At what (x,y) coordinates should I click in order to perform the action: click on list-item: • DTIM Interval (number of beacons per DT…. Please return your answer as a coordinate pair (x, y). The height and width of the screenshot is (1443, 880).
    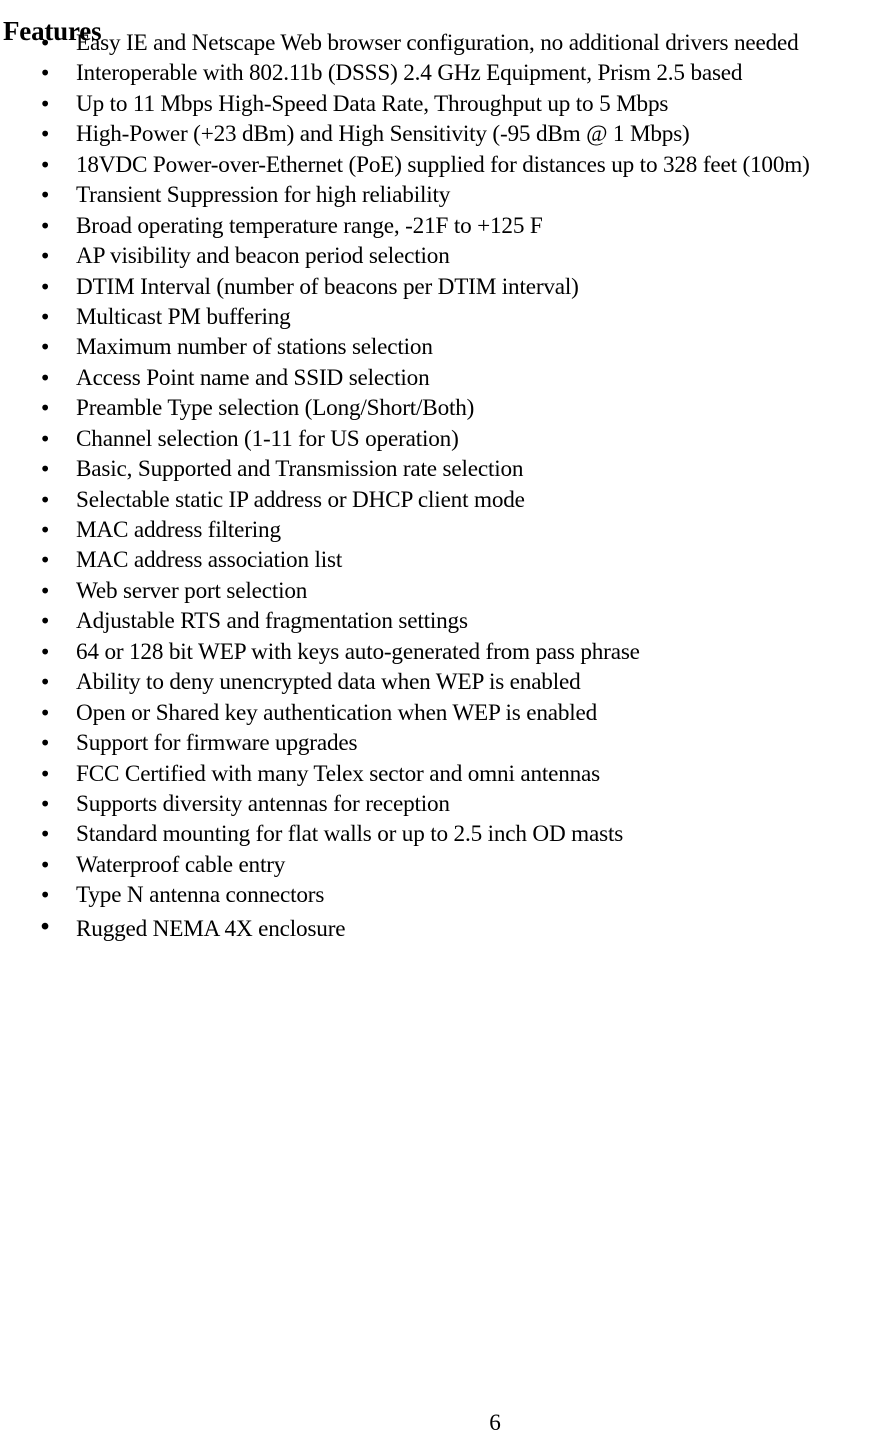
    Looking at the image, I should click on (440, 287).